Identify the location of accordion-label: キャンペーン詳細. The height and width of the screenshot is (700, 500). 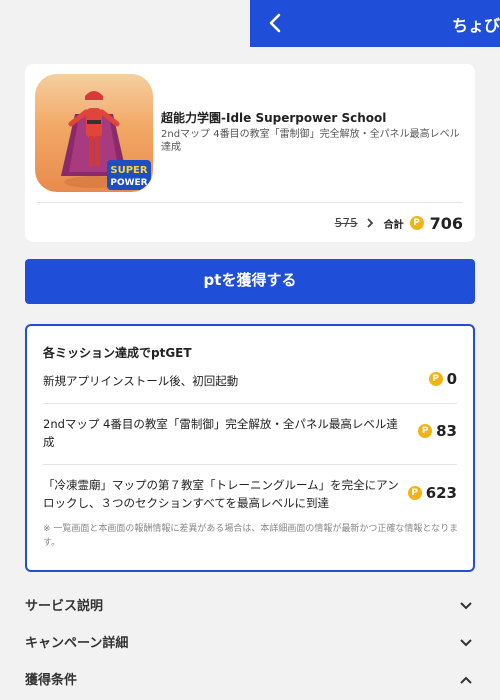
(77, 643).